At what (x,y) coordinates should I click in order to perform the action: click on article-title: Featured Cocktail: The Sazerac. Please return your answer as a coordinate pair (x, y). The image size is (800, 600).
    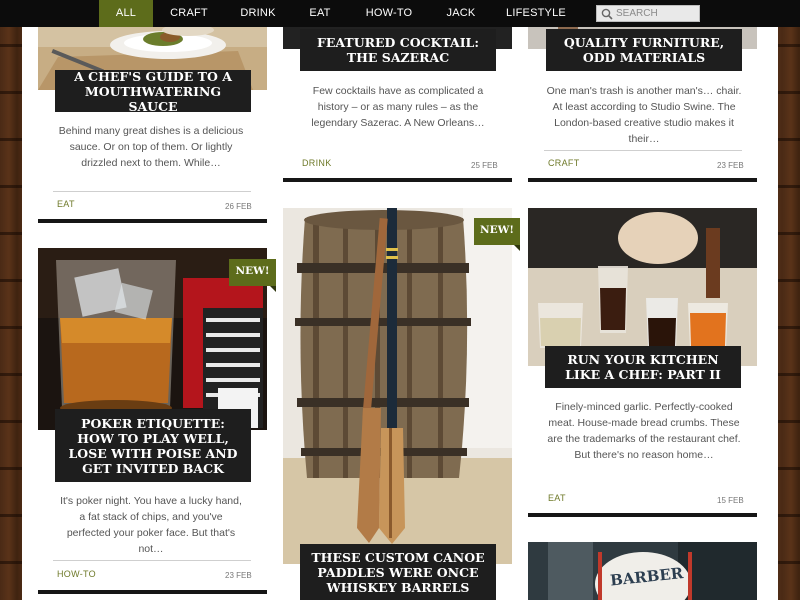
    Looking at the image, I should click on (398, 50).